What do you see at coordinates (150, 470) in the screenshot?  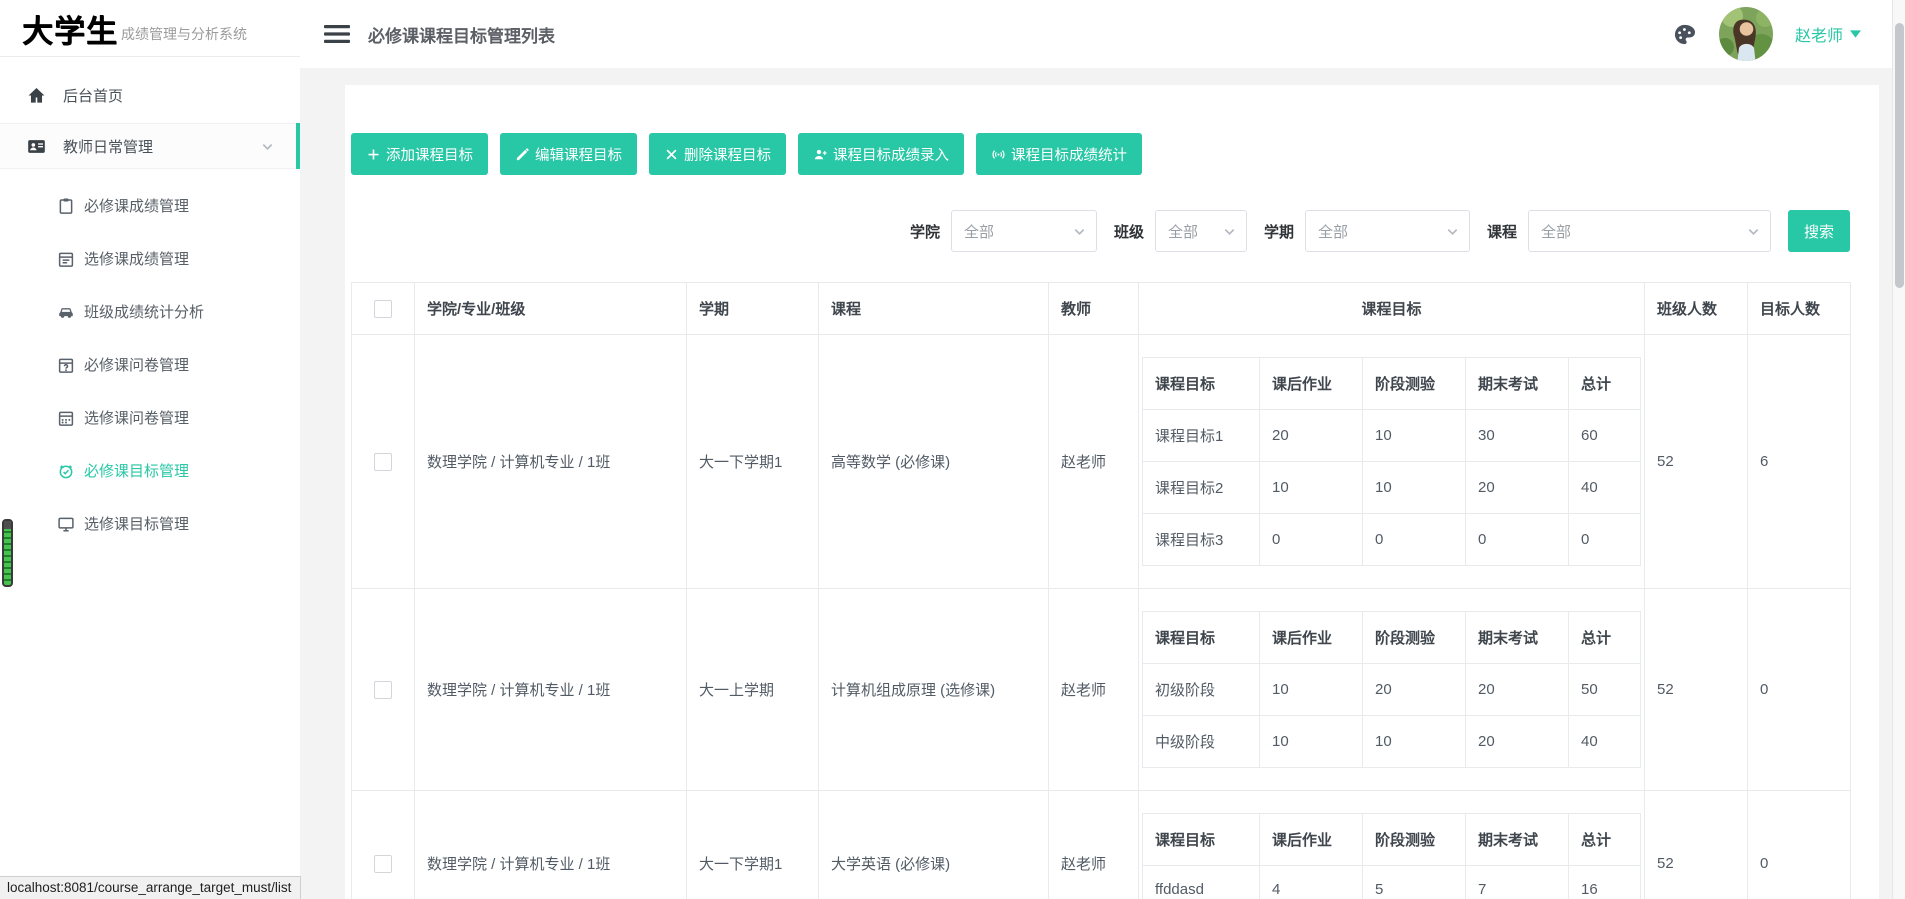 I see `sidebar-subitem-5: 必修课目标管理` at bounding box center [150, 470].